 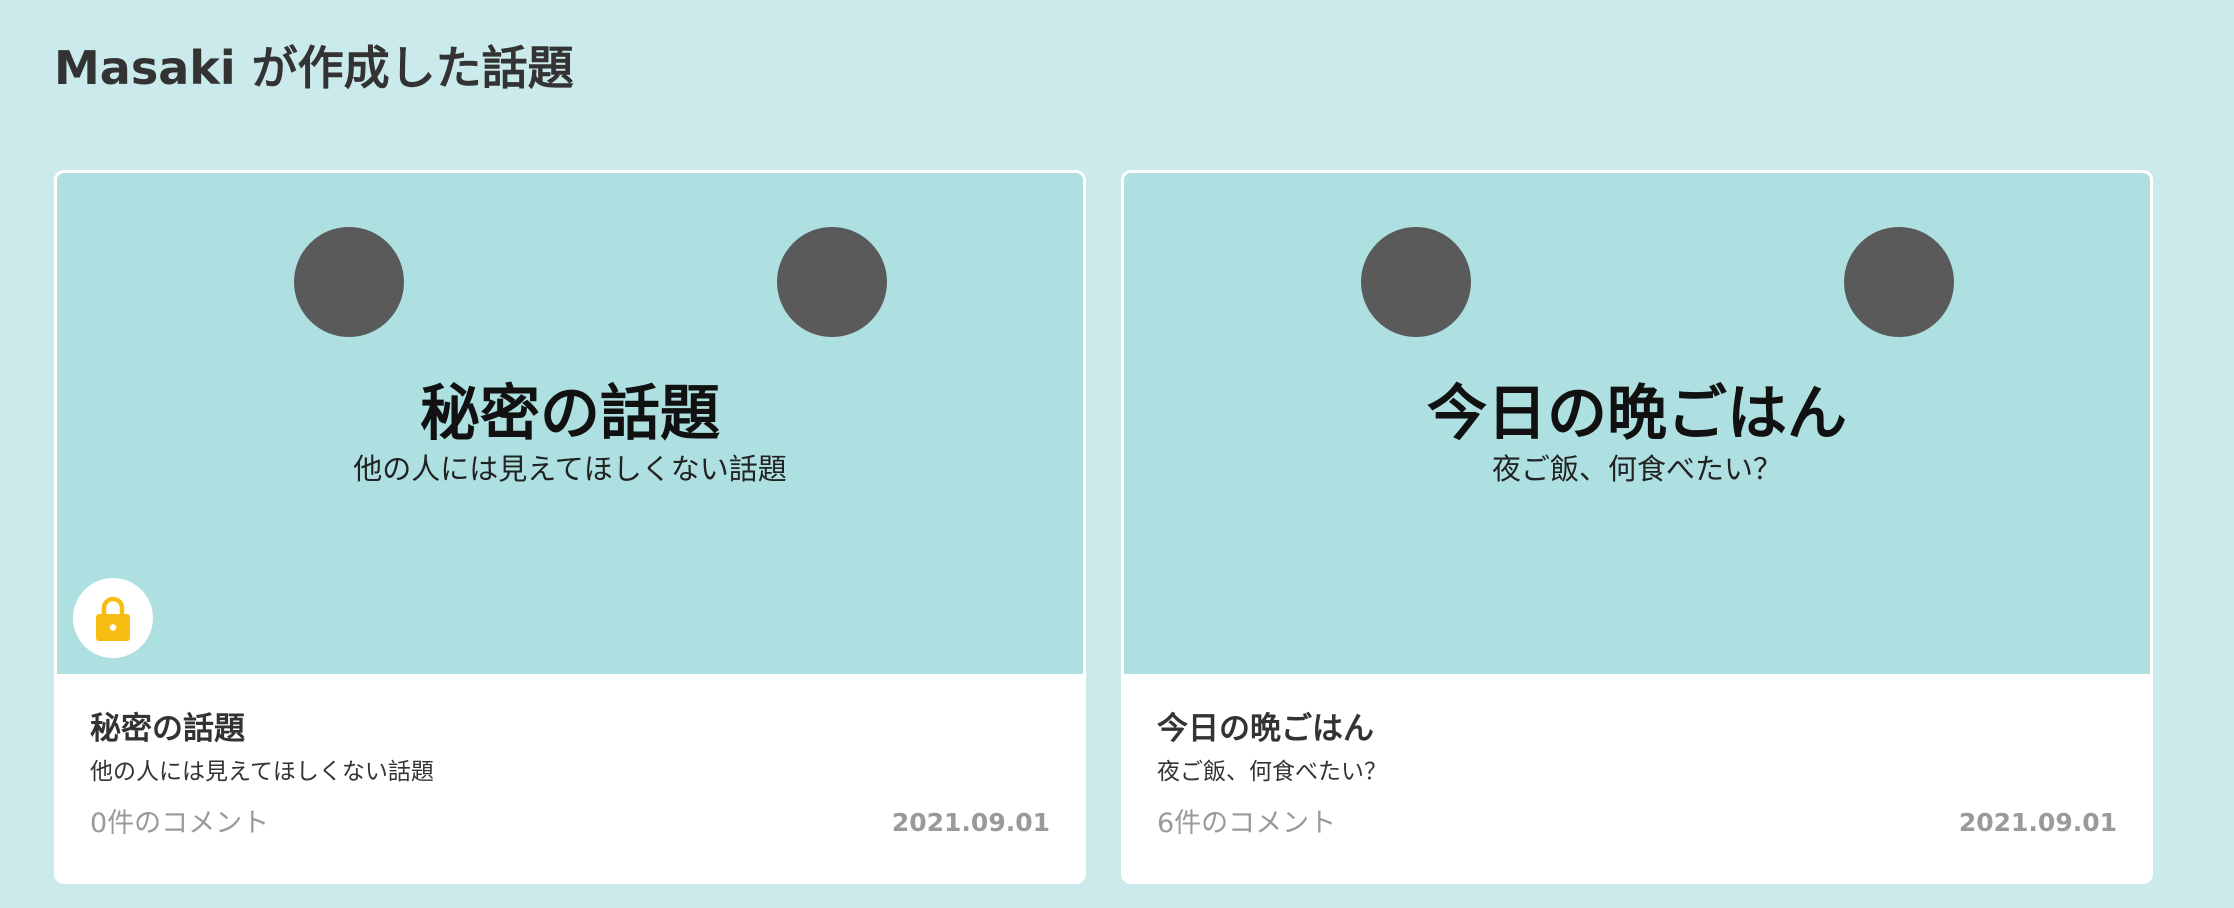 I want to click on thumbnail-title: 秘密の話題, so click(x=570, y=414).